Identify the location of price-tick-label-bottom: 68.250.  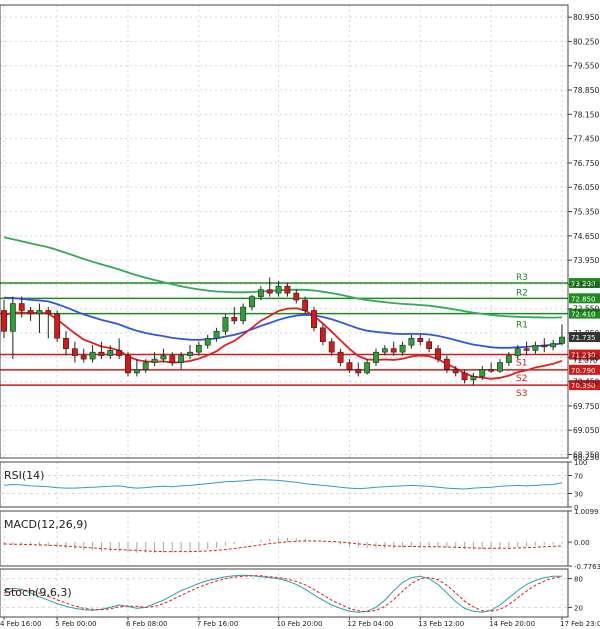
(586, 457).